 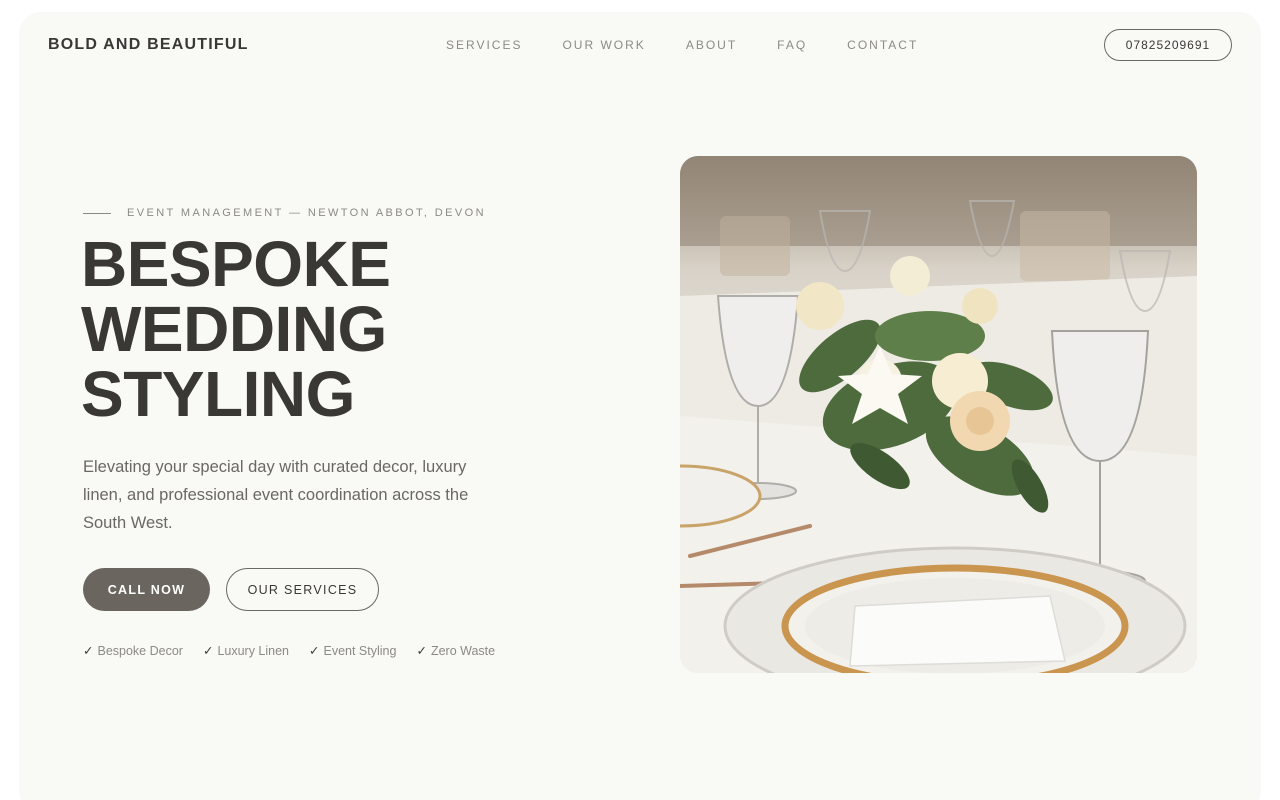 What do you see at coordinates (1168, 45) in the screenshot?
I see `phone-button: 07825209691` at bounding box center [1168, 45].